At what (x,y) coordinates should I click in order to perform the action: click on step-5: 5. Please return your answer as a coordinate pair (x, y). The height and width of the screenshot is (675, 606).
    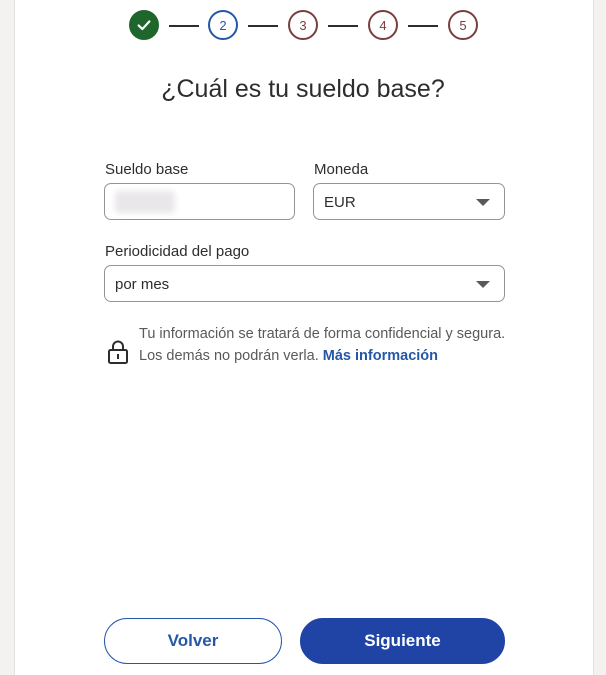
    Looking at the image, I should click on (463, 25).